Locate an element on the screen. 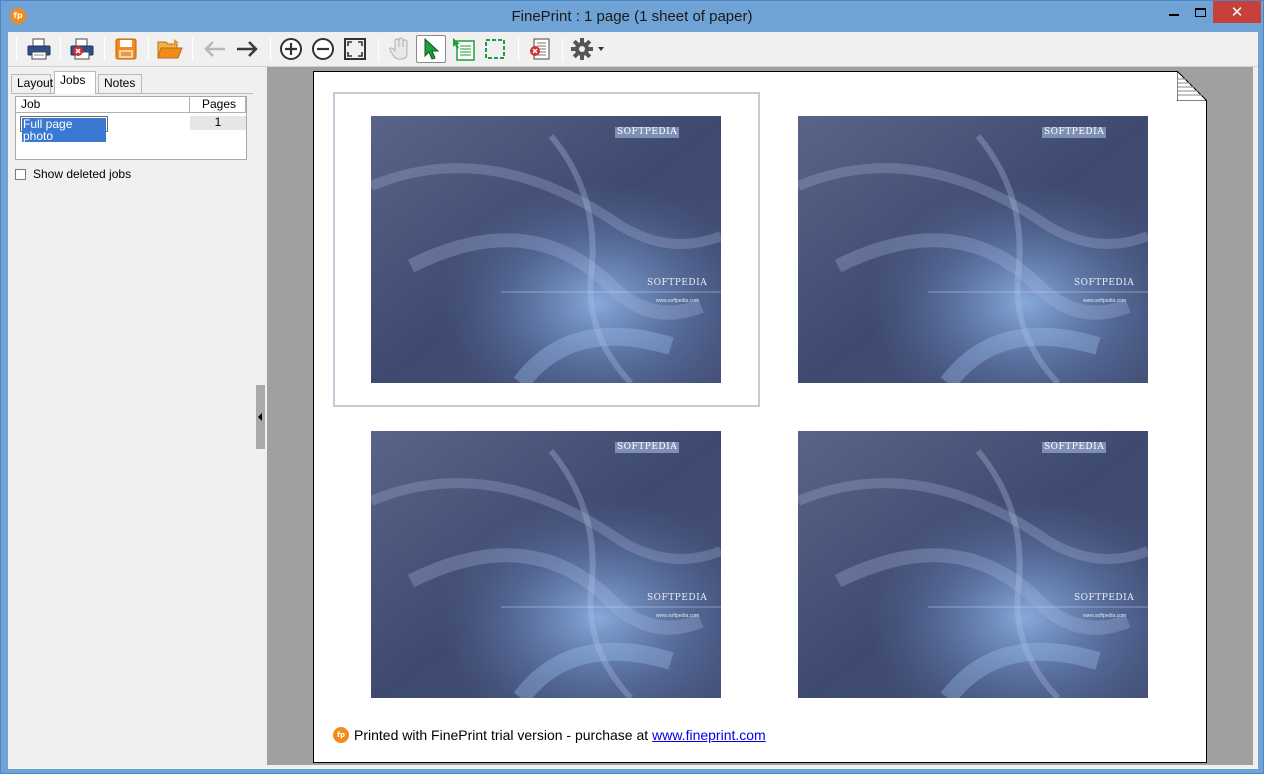 The height and width of the screenshot is (774, 1264). zoom-in-button is located at coordinates (291, 49).